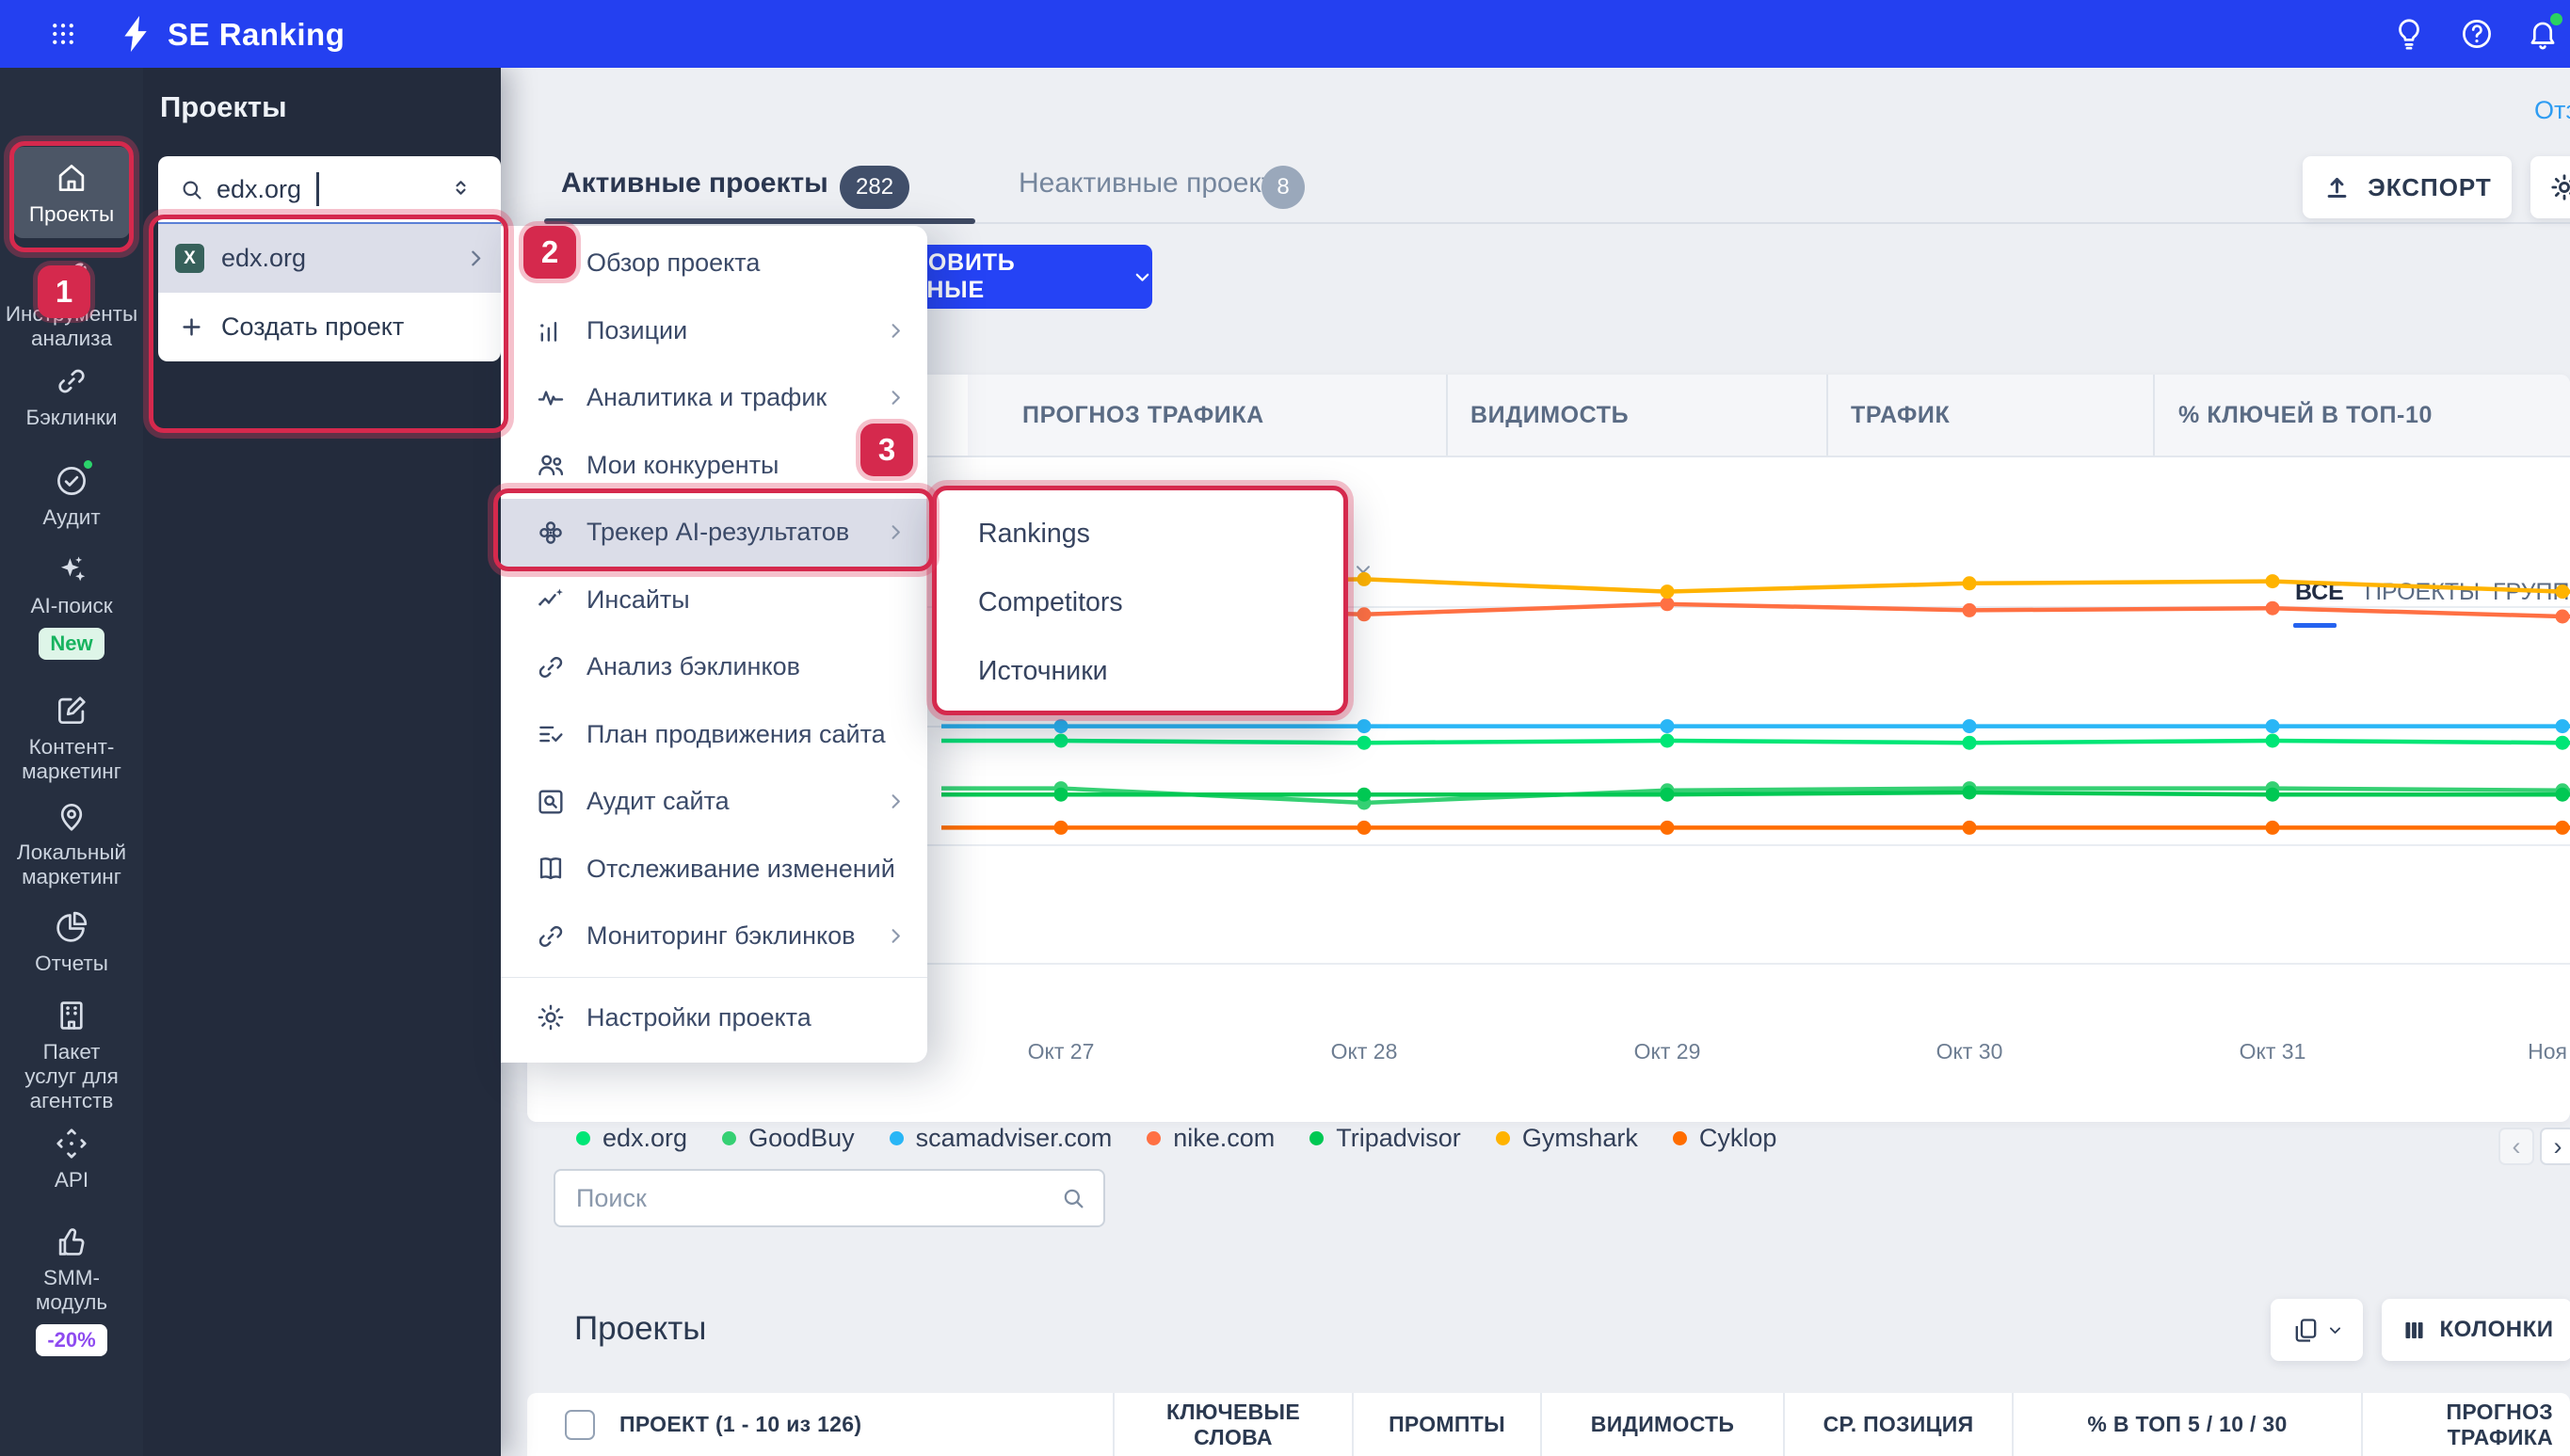  I want to click on table-column-header: ВИДИМОСТЬ, so click(1663, 1424).